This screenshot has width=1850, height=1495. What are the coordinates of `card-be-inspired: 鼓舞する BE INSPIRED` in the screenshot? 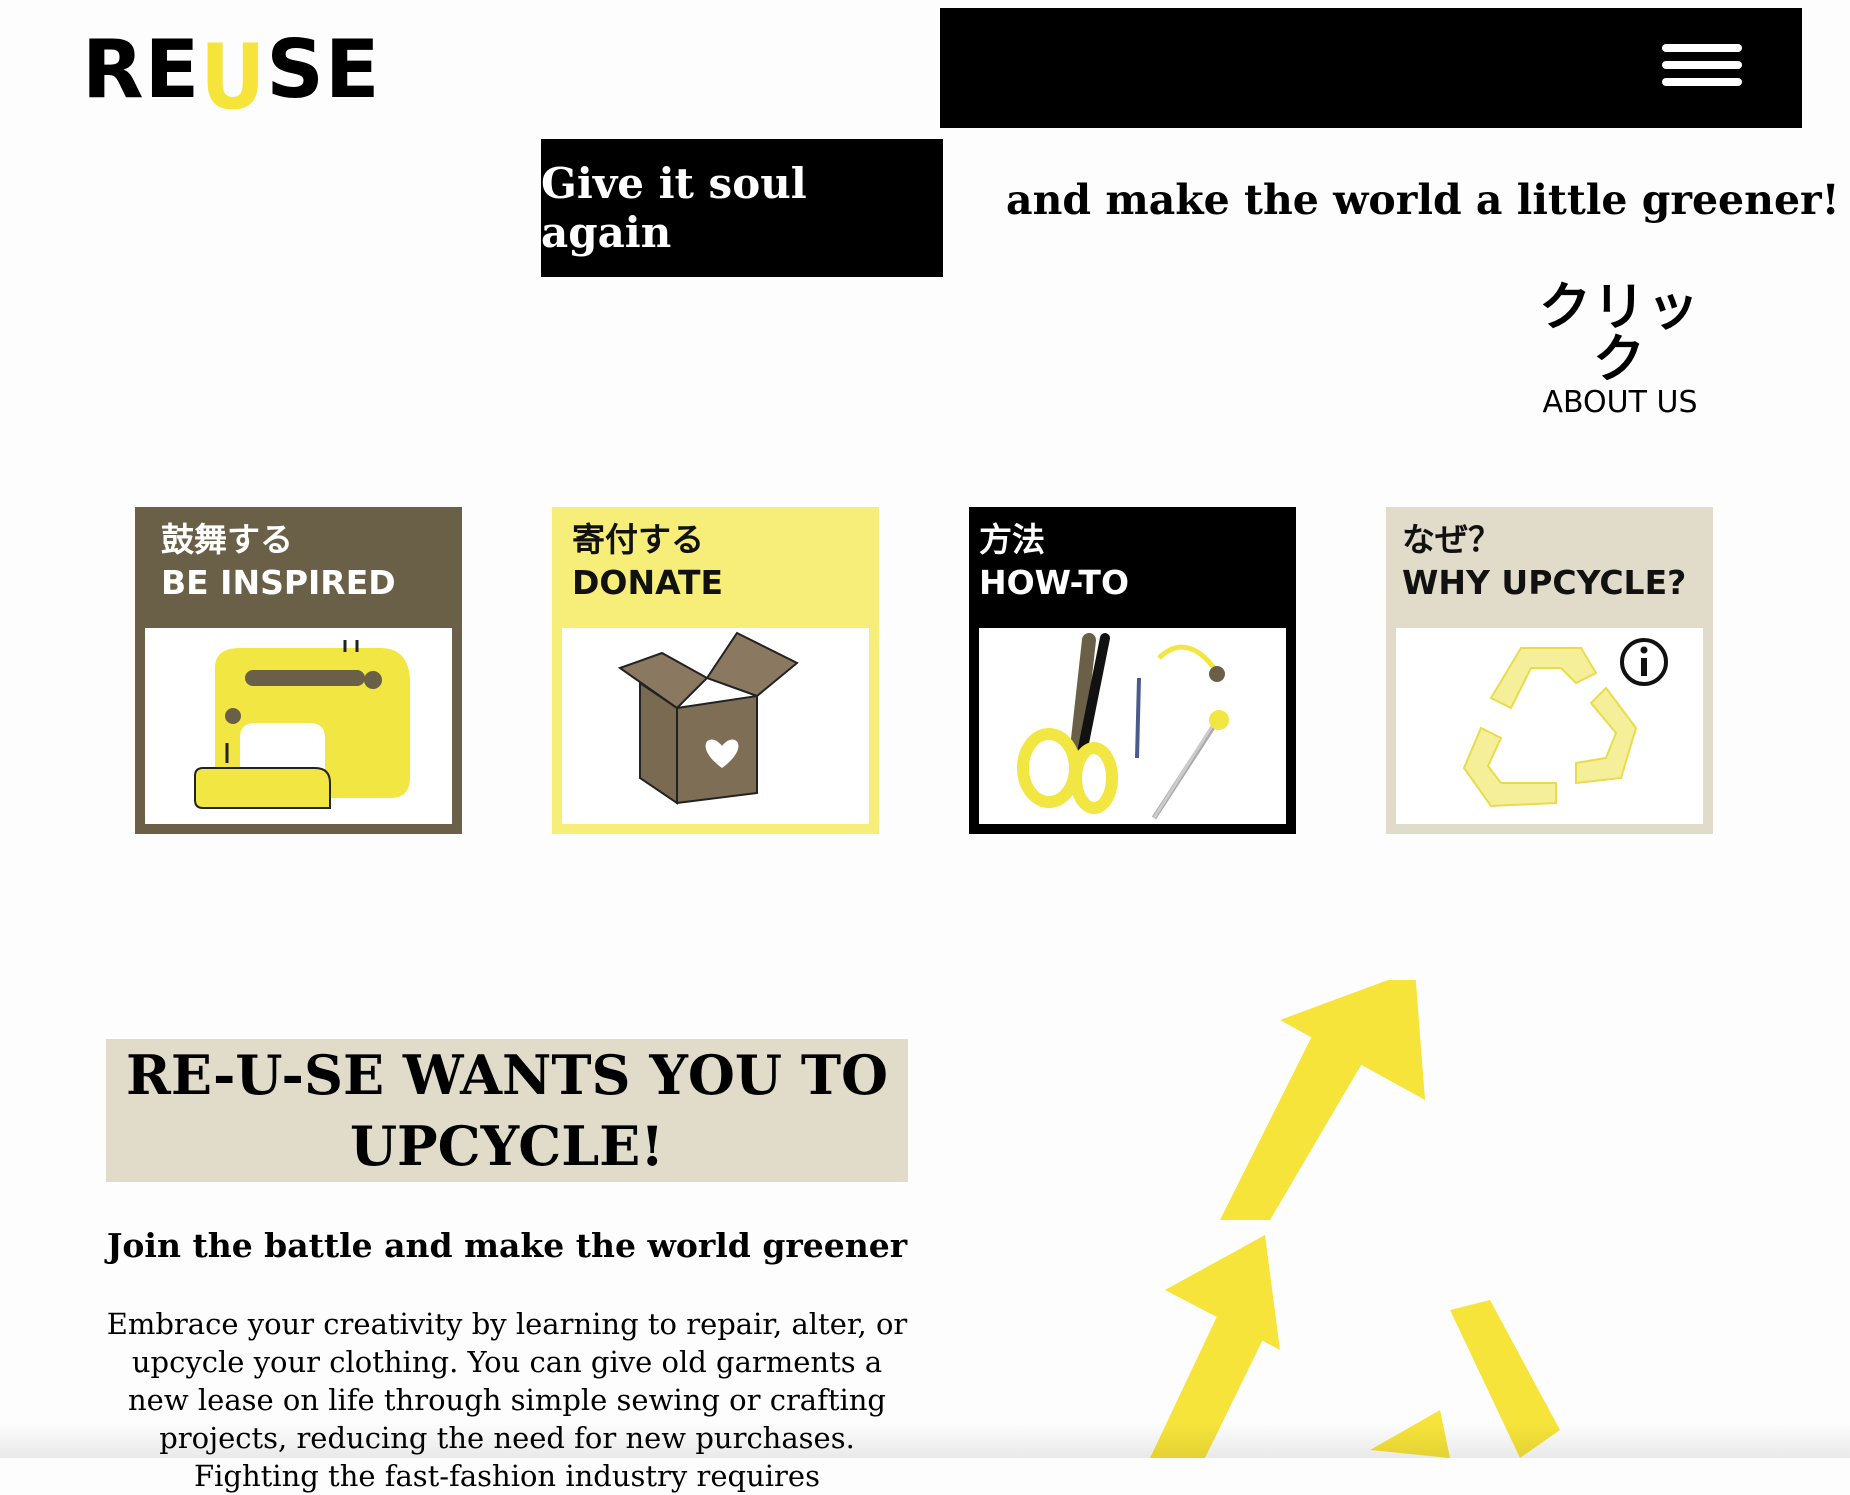 It's located at (298, 670).